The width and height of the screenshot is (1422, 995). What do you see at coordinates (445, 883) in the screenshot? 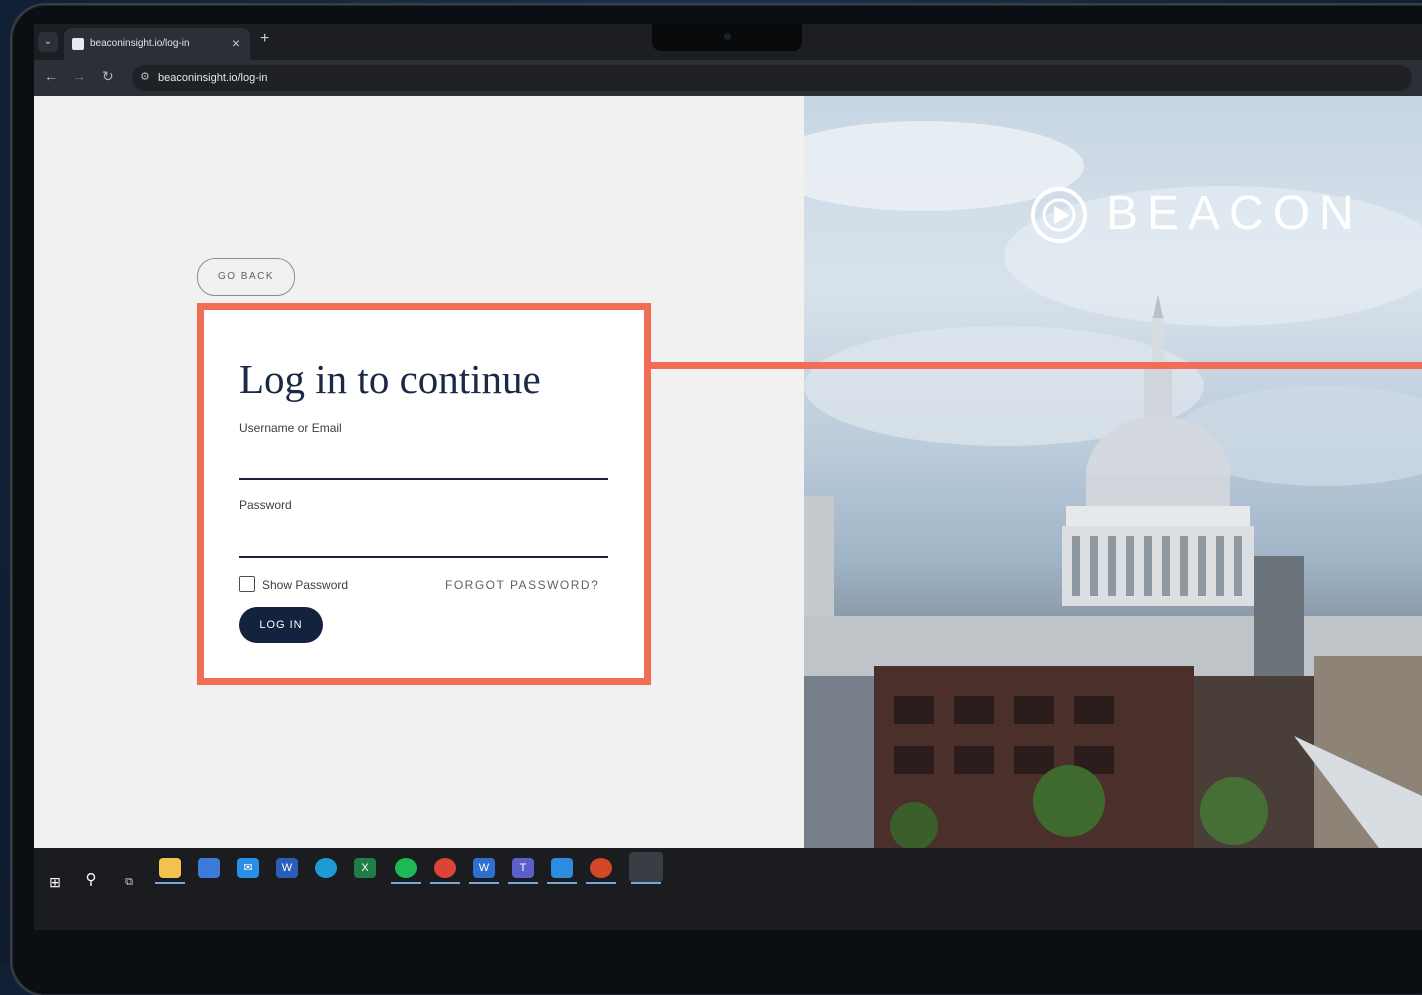
I see `chrome-indicator` at bounding box center [445, 883].